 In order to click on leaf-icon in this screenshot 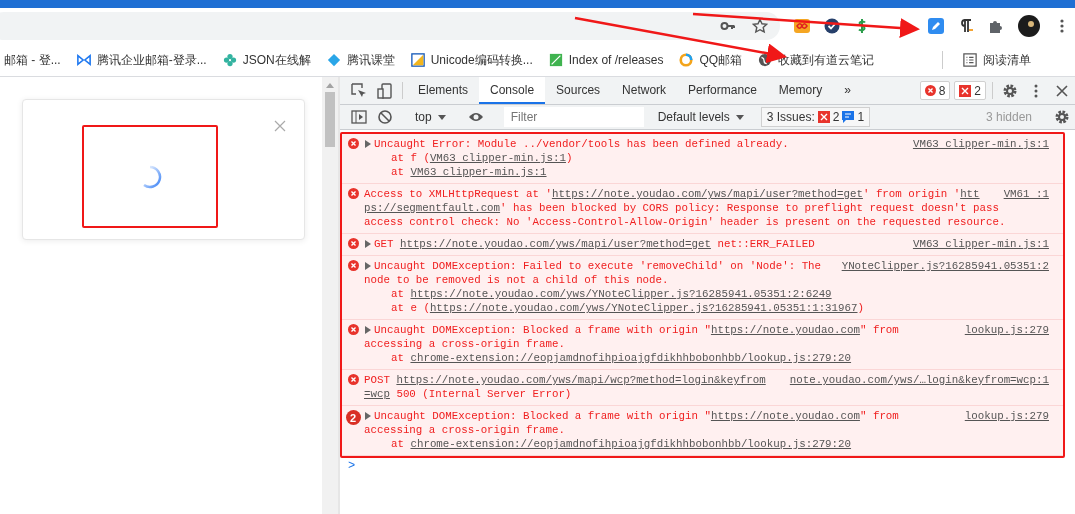, I will do `click(555, 60)`.